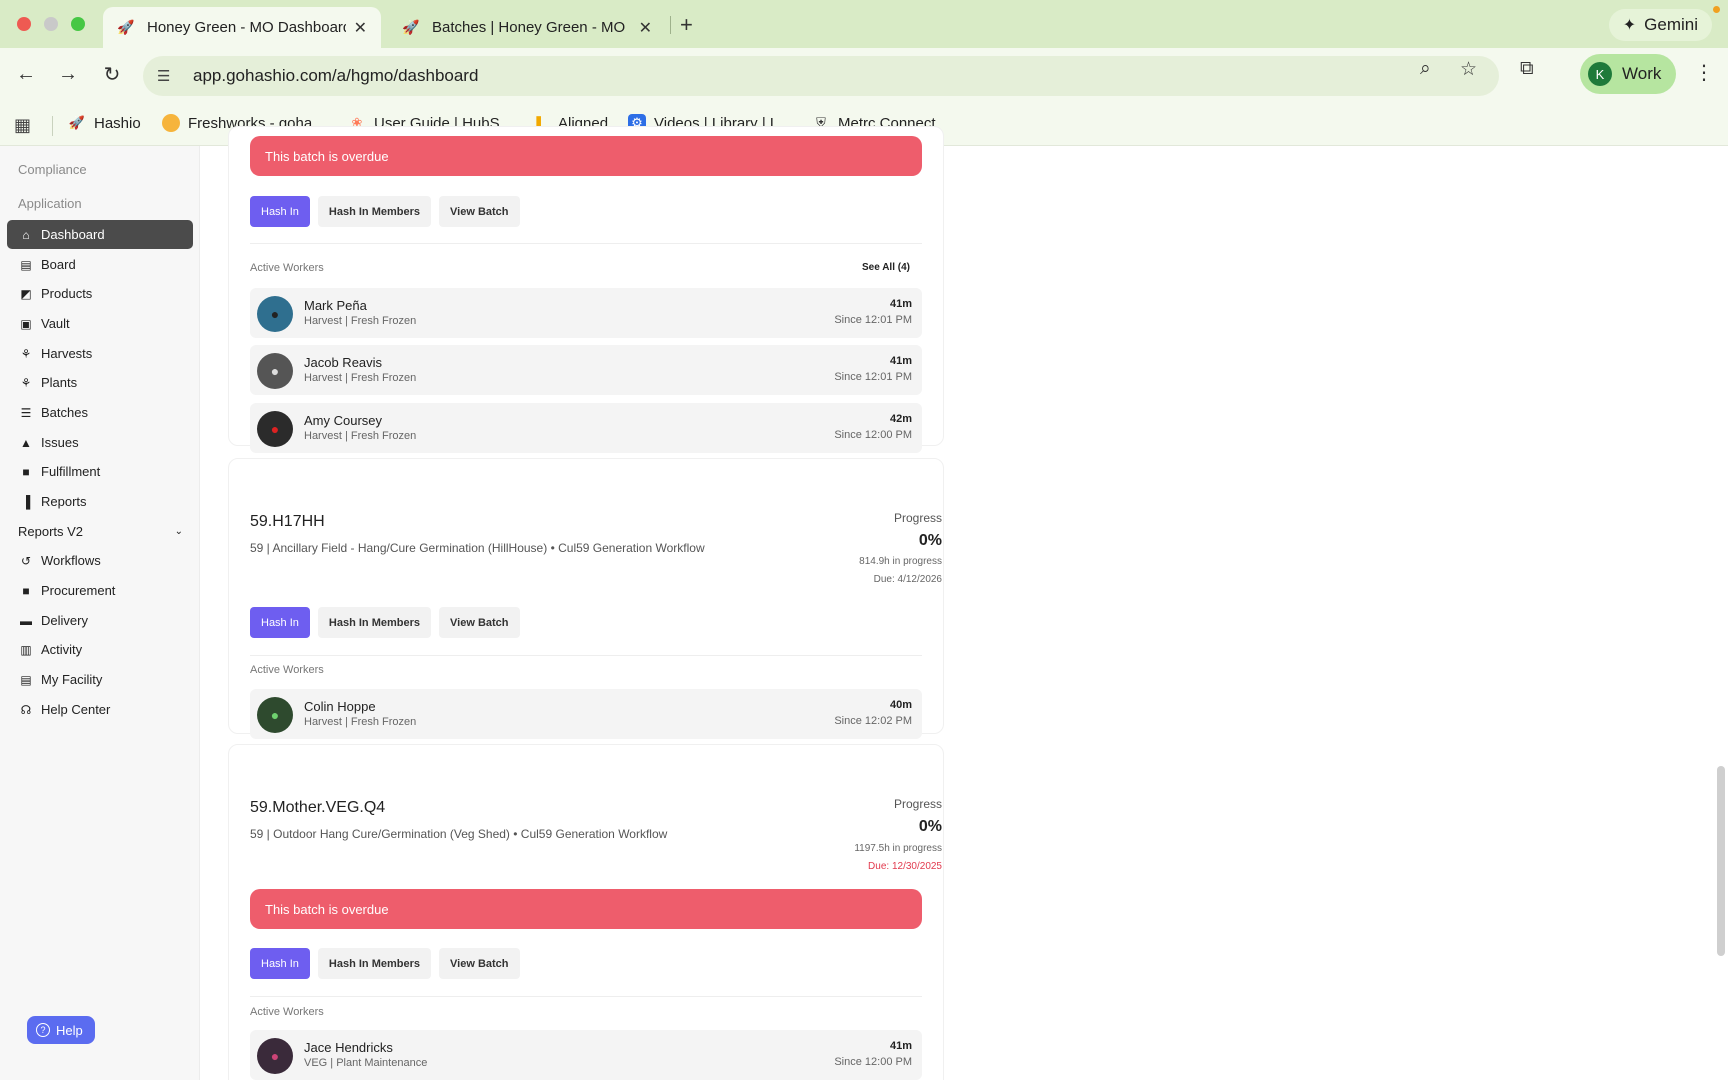 The image size is (1728, 1080). Describe the element at coordinates (907, 579) in the screenshot. I see `due-date: Due: 4/12/2026` at that location.